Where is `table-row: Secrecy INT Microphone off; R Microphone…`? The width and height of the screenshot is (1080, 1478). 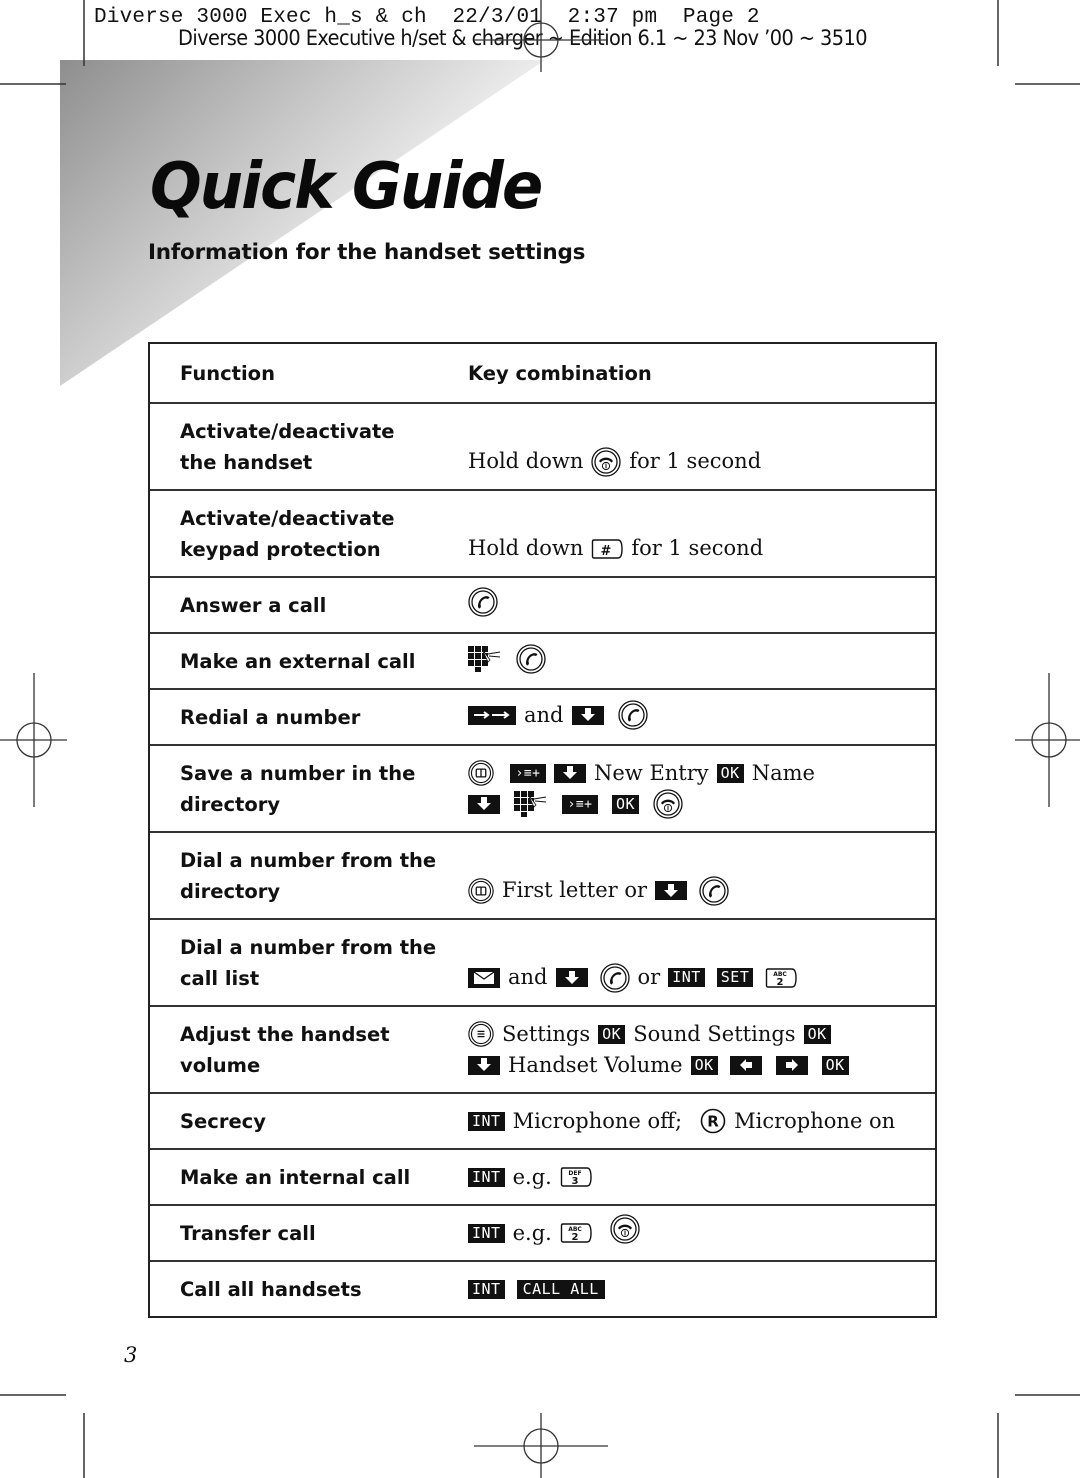
table-row: Secrecy INT Microphone off; R Microphone… is located at coordinates (542, 1120).